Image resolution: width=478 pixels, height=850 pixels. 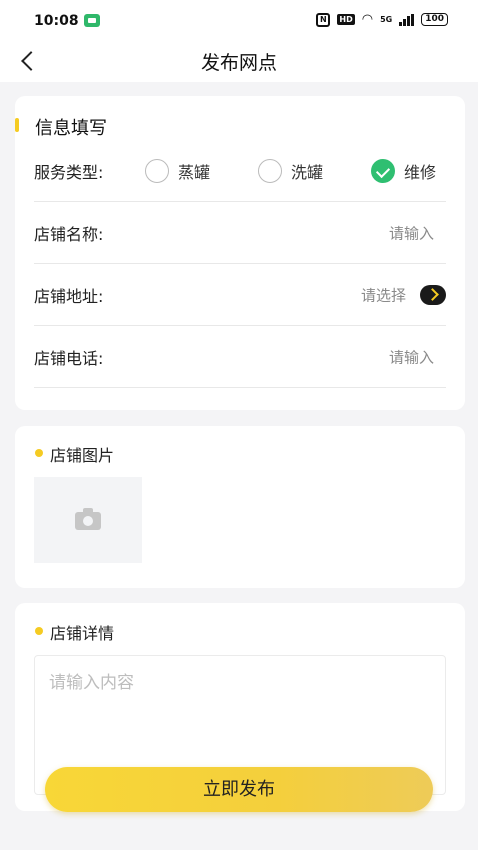 What do you see at coordinates (433, 294) in the screenshot?
I see `chevron-right-icon` at bounding box center [433, 294].